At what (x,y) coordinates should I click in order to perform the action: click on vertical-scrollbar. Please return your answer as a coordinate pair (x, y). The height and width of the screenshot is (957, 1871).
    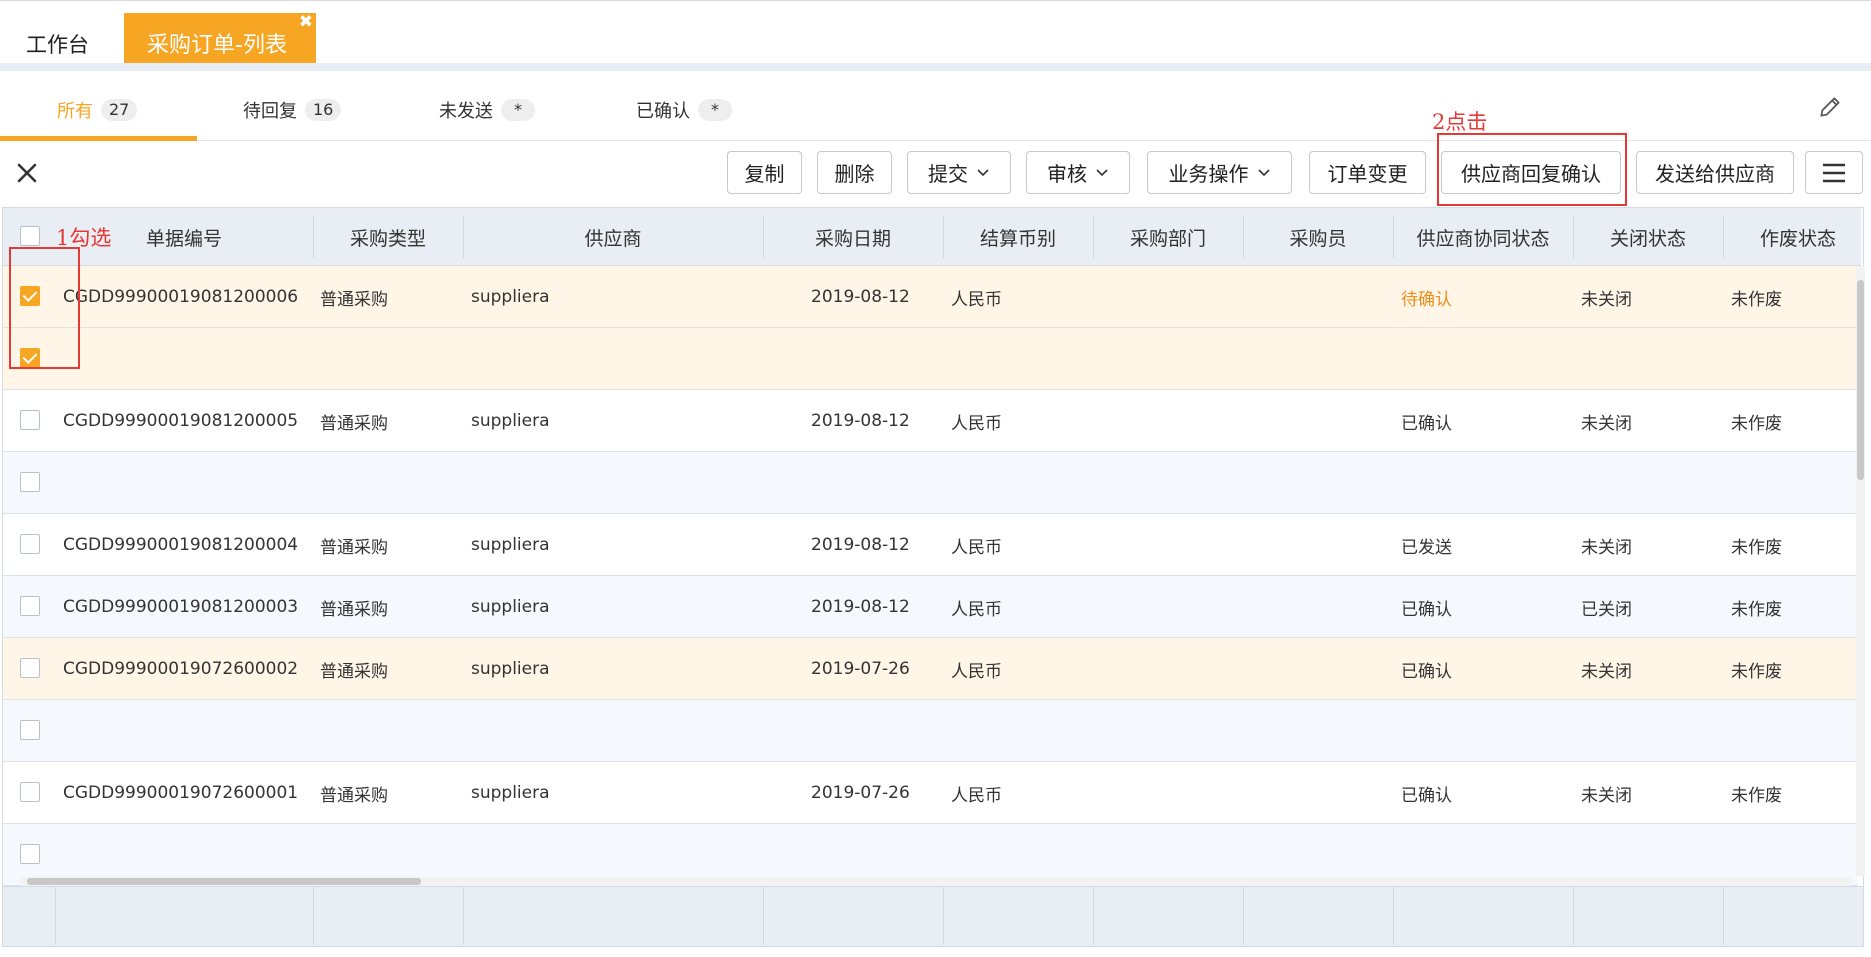
    Looking at the image, I should click on (1860, 571).